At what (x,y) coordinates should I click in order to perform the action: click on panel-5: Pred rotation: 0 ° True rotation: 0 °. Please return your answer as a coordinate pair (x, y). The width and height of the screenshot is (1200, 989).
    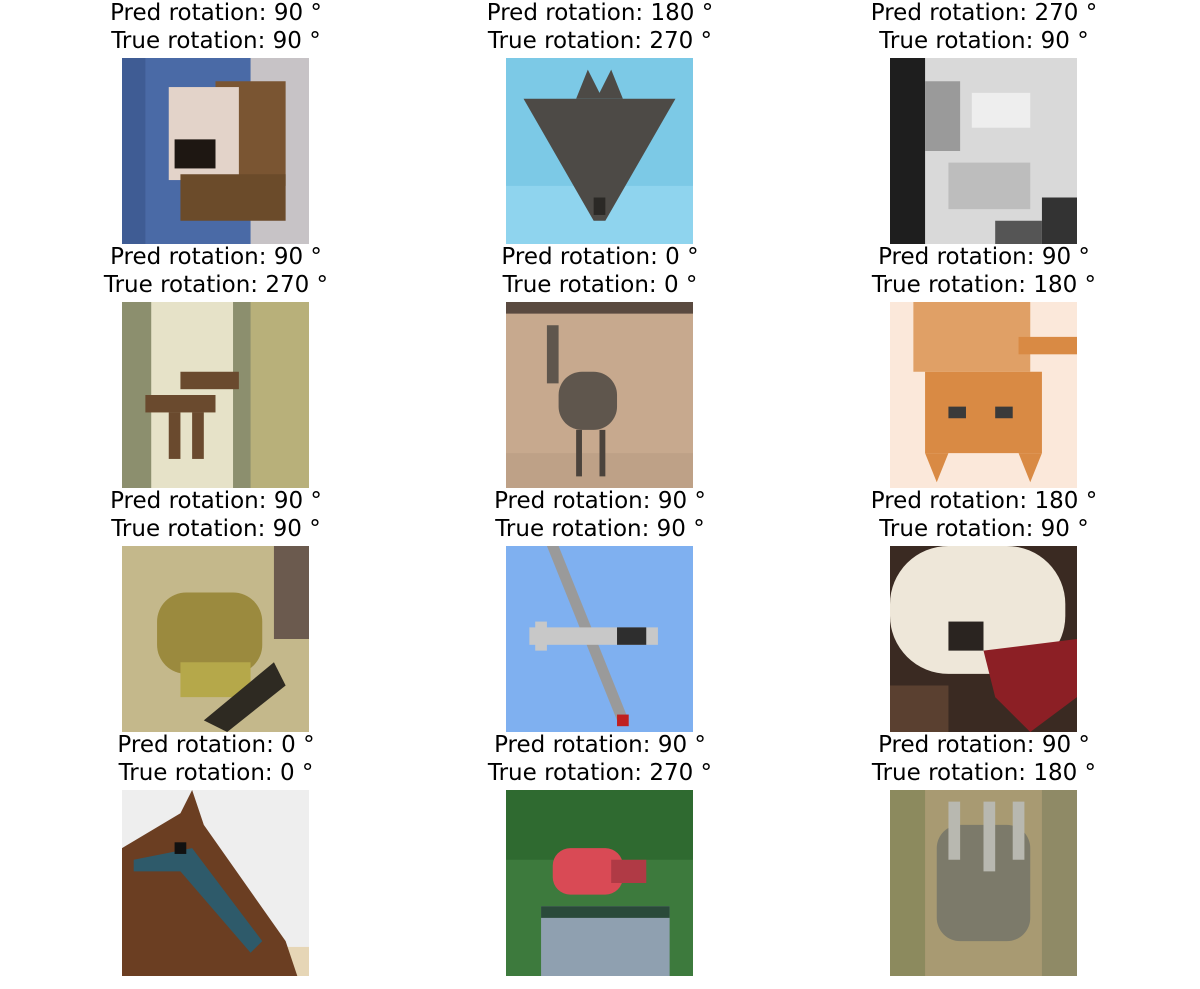
    Looking at the image, I should click on (600, 366).